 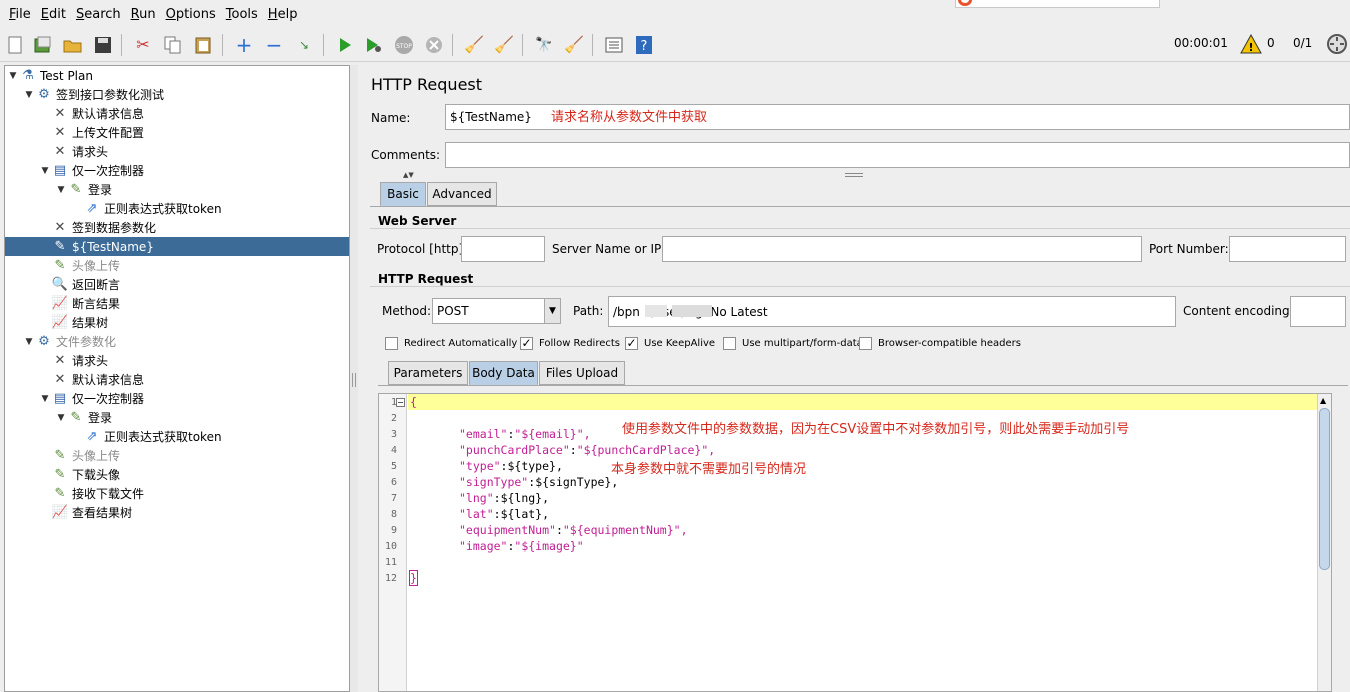 What do you see at coordinates (428, 373) in the screenshot?
I see `tab-parameters: Parameters` at bounding box center [428, 373].